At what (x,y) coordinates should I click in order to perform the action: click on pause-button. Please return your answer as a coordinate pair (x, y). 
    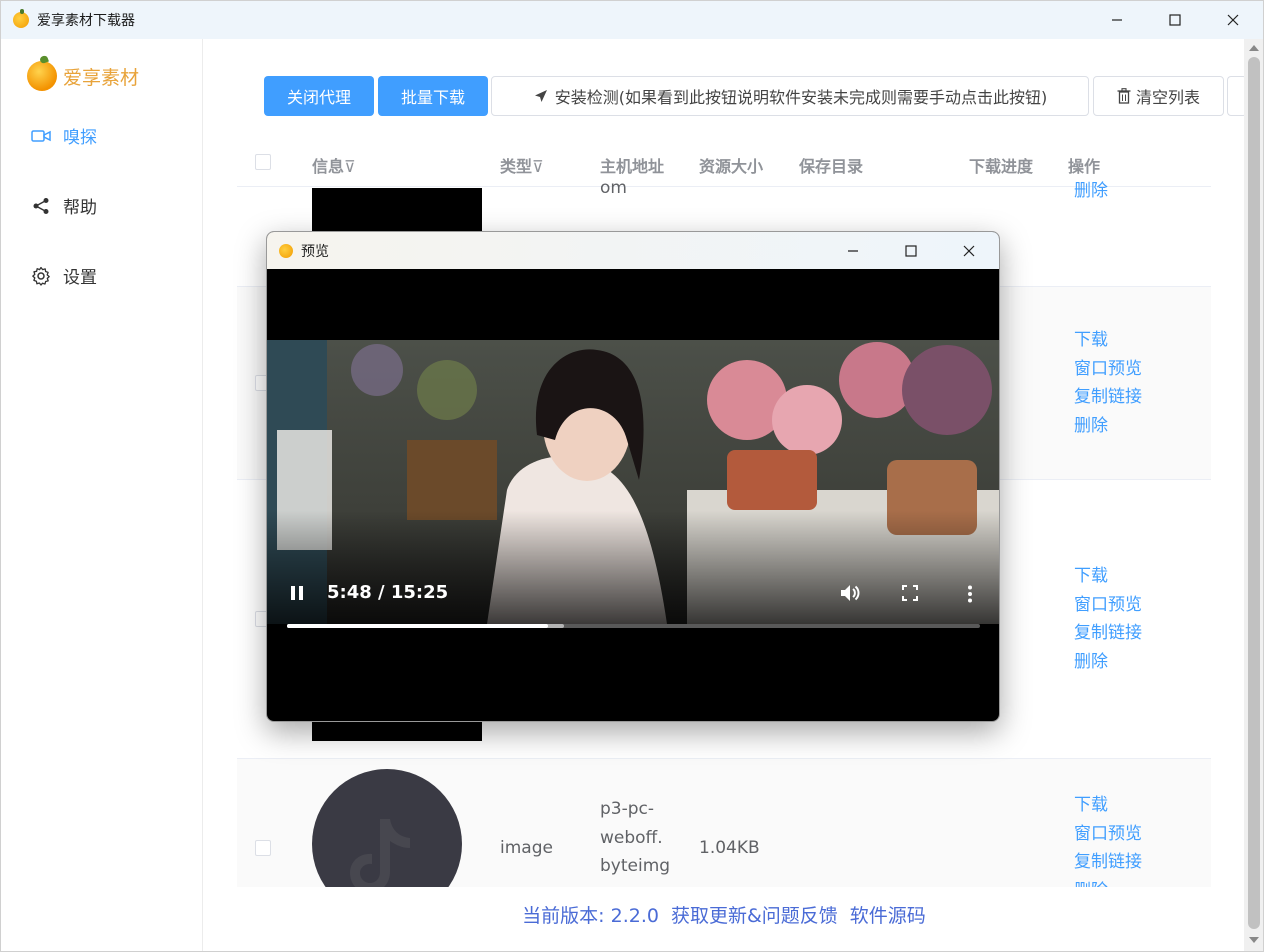
    Looking at the image, I should click on (297, 593).